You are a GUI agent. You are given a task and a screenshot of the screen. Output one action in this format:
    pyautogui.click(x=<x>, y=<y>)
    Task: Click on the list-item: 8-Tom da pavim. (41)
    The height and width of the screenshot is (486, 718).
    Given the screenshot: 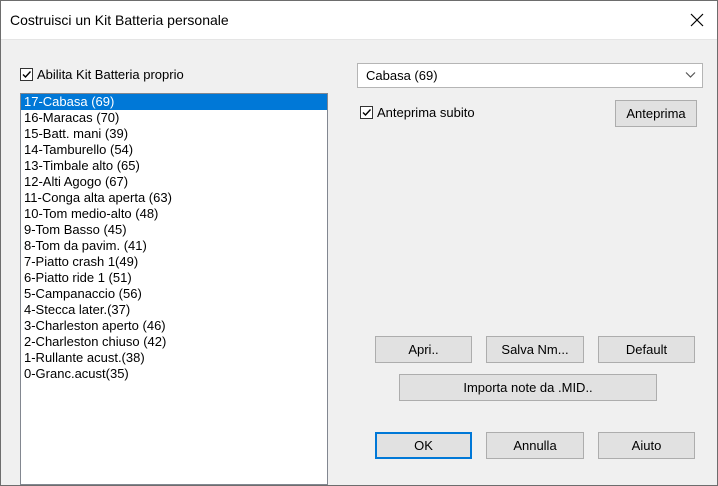 What is the action you would take?
    pyautogui.click(x=174, y=246)
    